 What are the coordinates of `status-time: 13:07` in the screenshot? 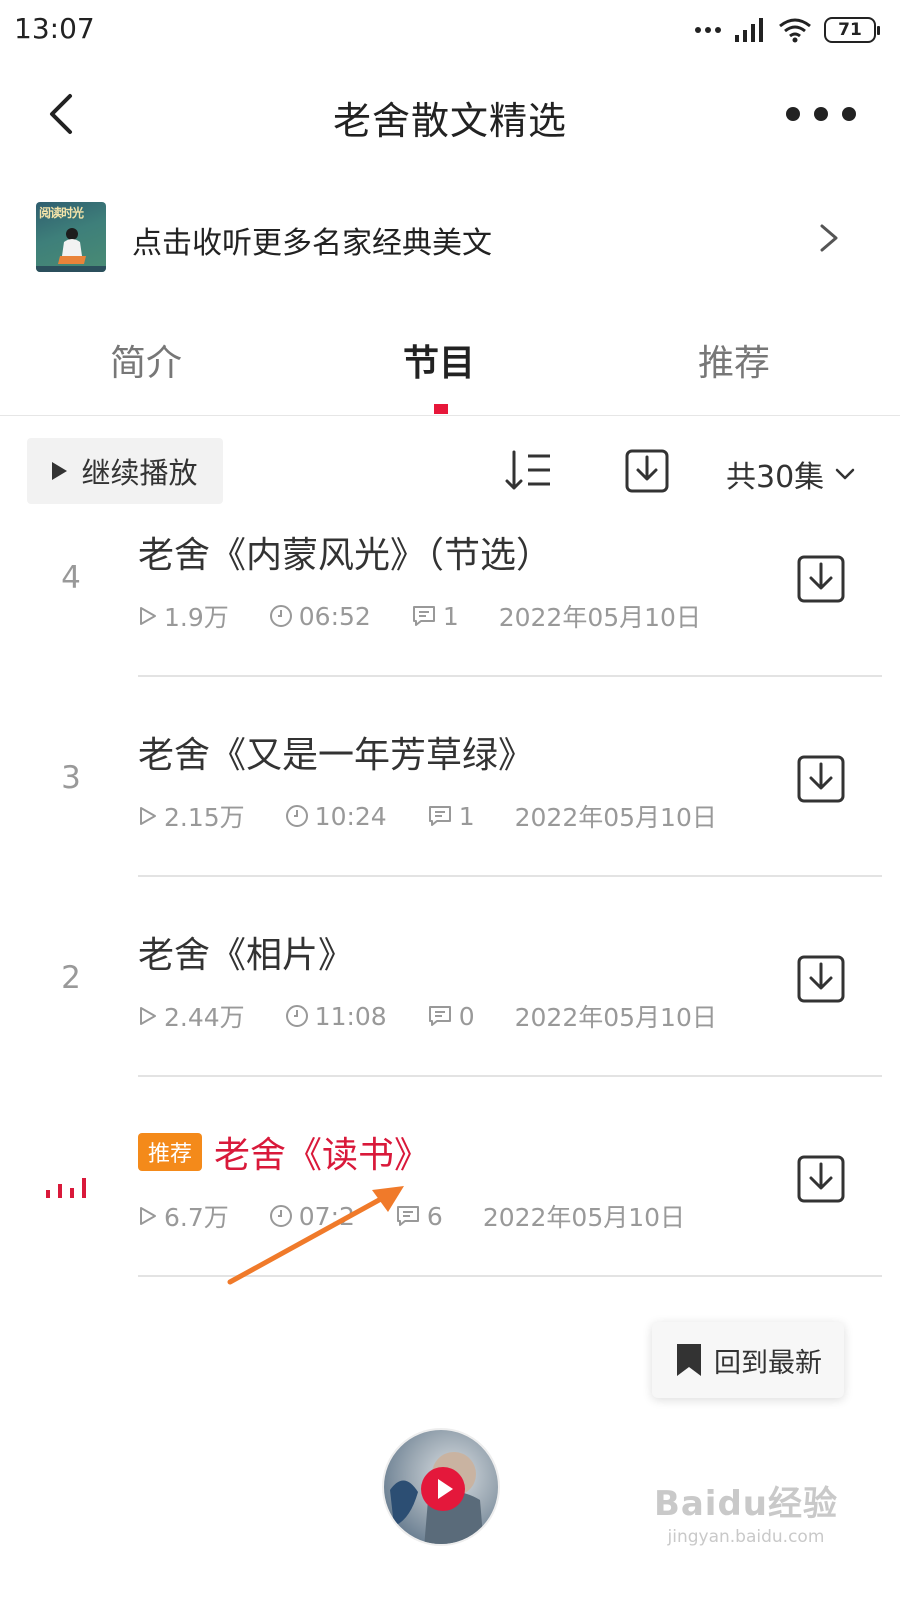 It's located at (54, 28).